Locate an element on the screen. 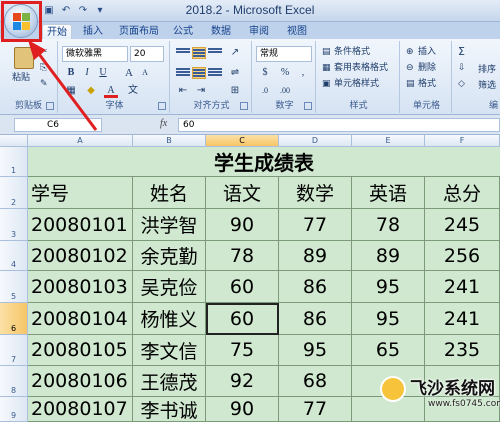 Image resolution: width=500 pixels, height=422 pixels. data-cell: 235 is located at coordinates (462, 350).